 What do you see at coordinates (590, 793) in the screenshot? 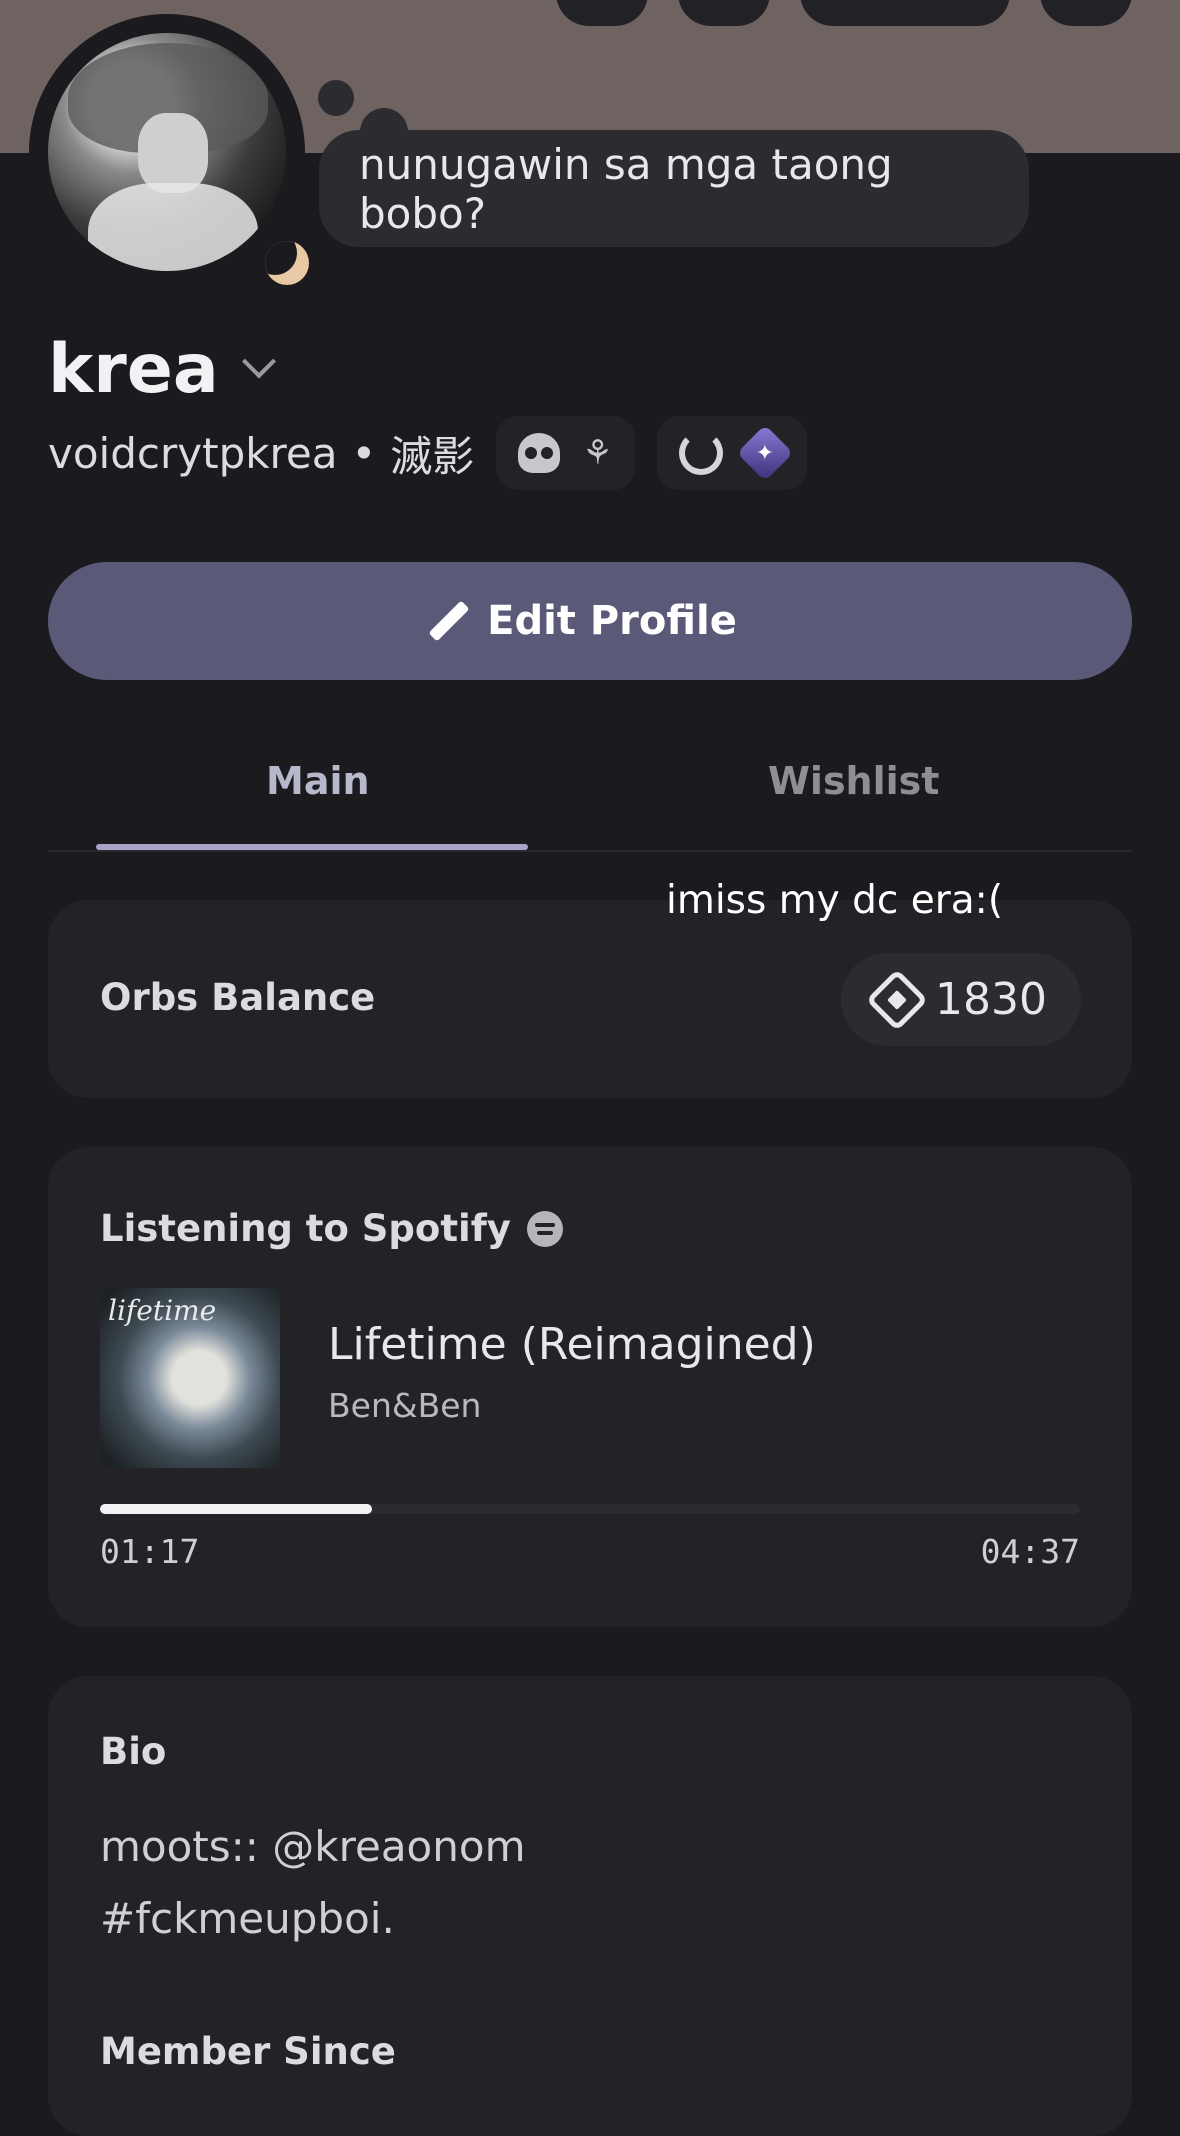
I see `profile-tabs: Main Wishlist` at bounding box center [590, 793].